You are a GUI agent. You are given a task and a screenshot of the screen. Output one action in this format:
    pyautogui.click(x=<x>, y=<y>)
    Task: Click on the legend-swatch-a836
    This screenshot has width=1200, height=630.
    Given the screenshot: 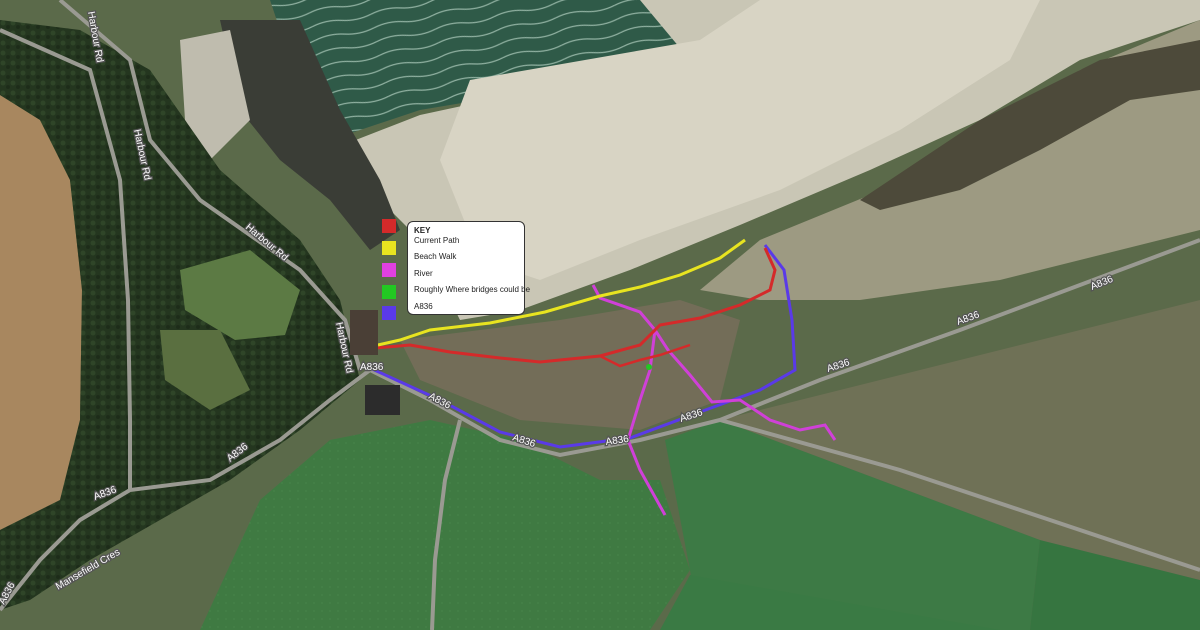 What is the action you would take?
    pyautogui.click(x=389, y=313)
    